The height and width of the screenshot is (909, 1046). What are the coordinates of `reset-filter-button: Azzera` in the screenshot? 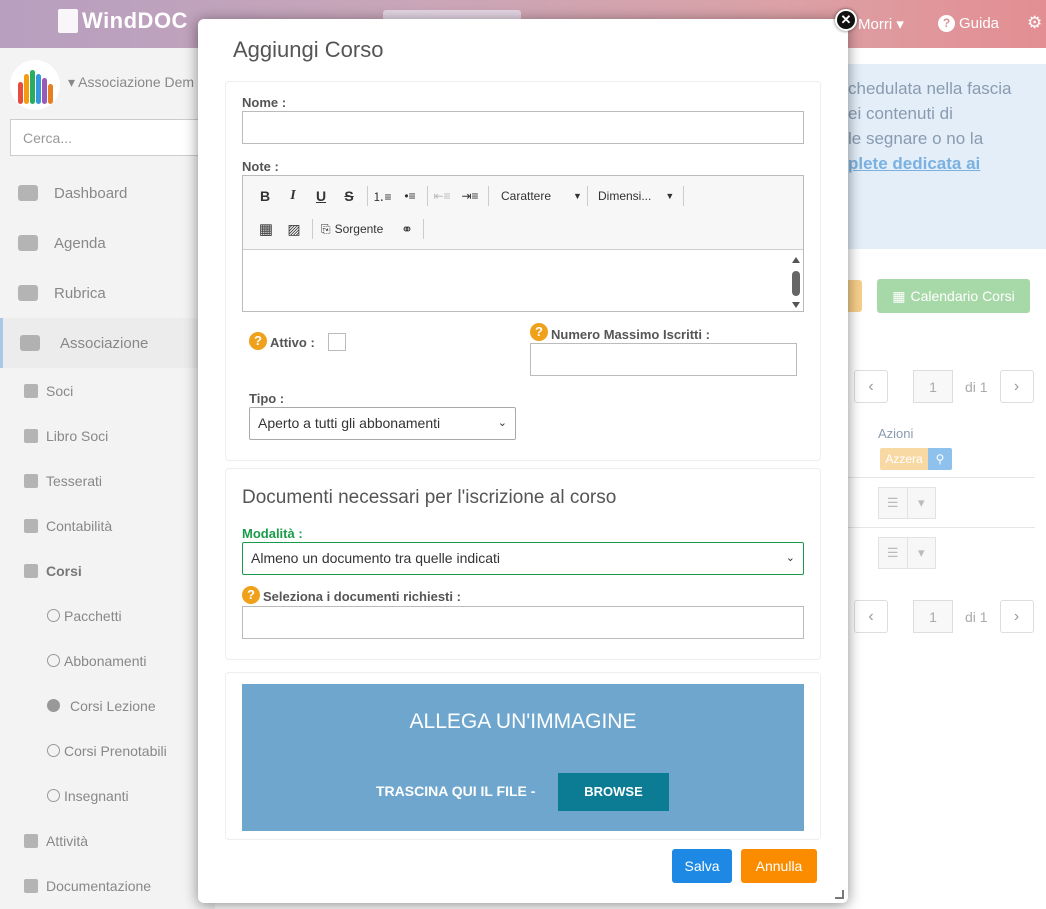 It's located at (904, 459).